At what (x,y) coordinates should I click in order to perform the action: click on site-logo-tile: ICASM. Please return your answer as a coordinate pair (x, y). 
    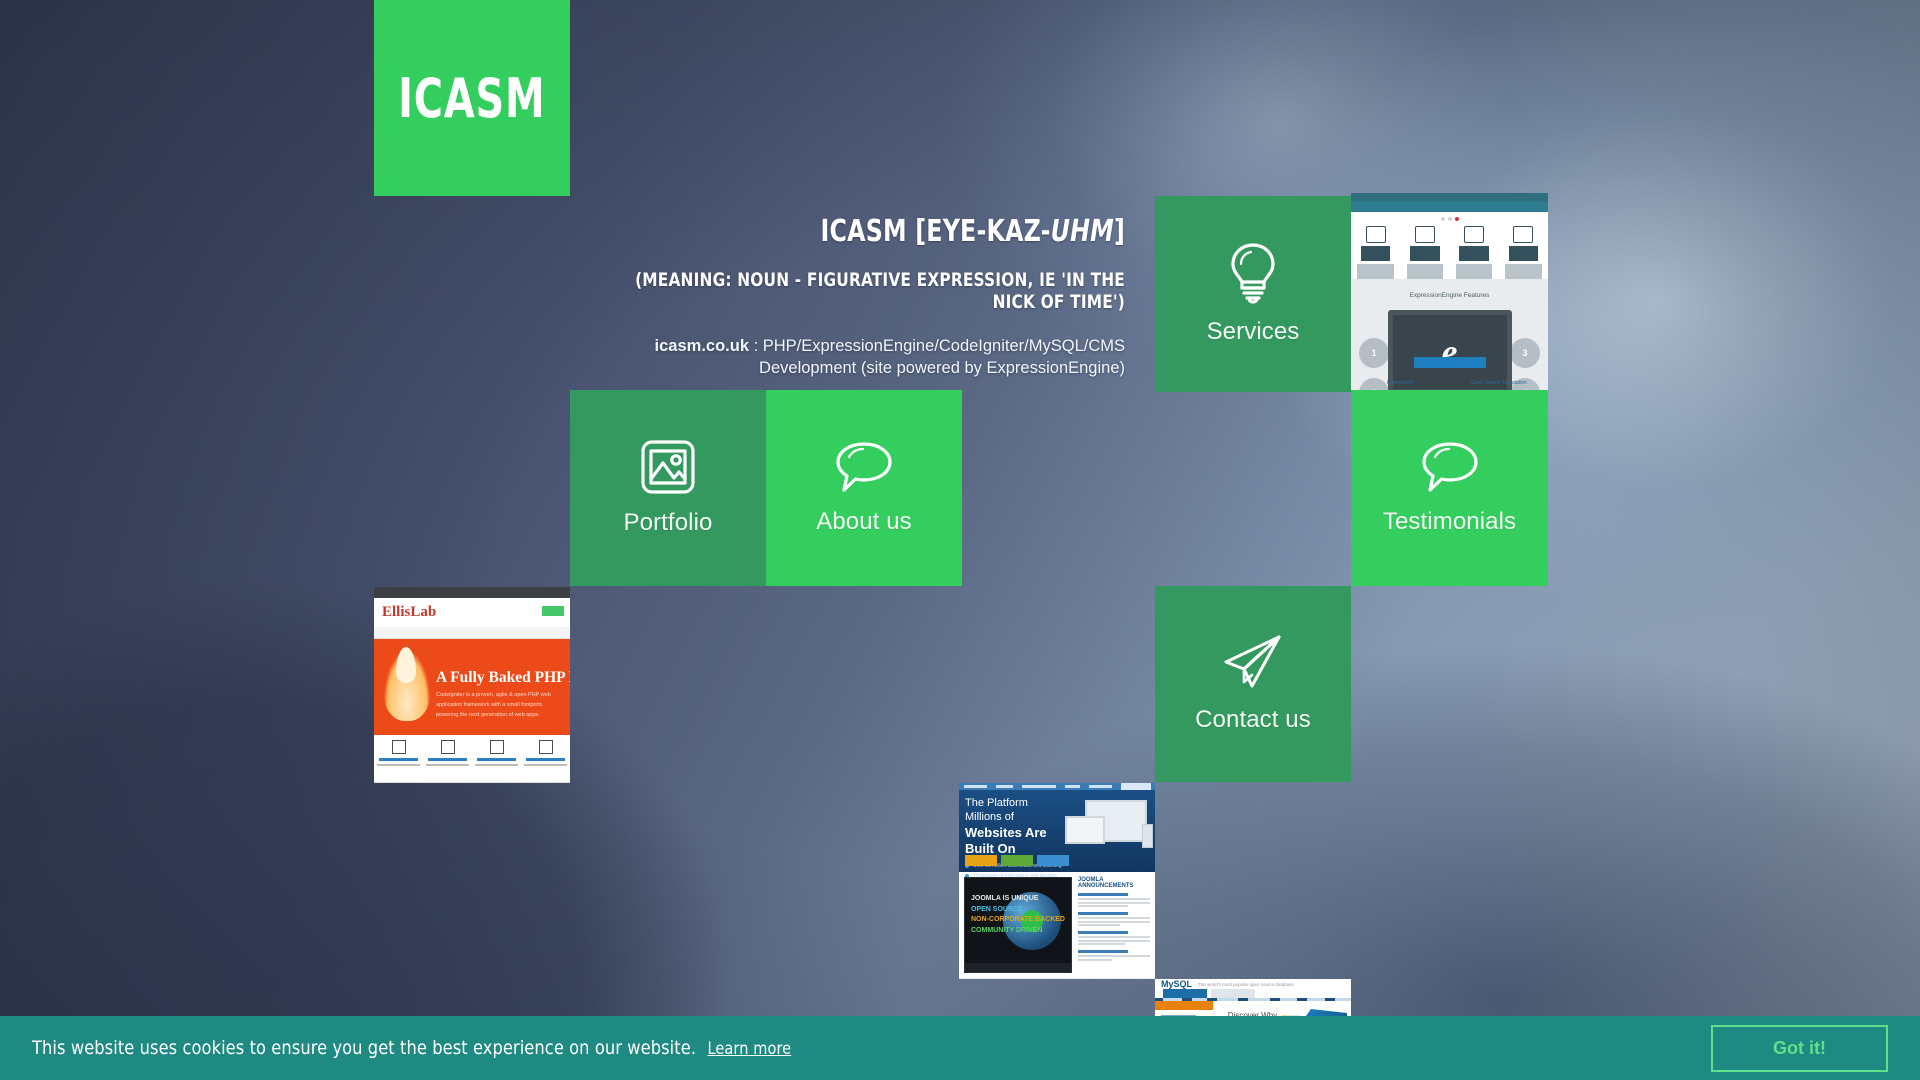
    Looking at the image, I should click on (472, 98).